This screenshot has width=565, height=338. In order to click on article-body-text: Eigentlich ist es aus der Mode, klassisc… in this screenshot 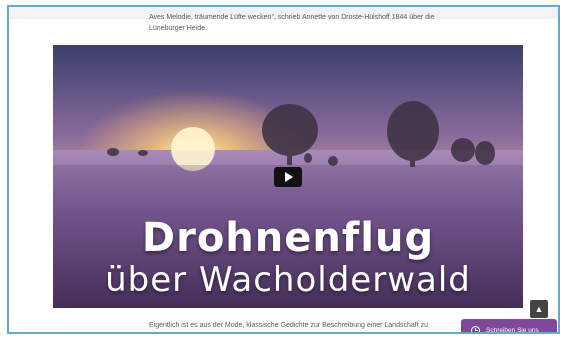, I will do `click(288, 325)`.